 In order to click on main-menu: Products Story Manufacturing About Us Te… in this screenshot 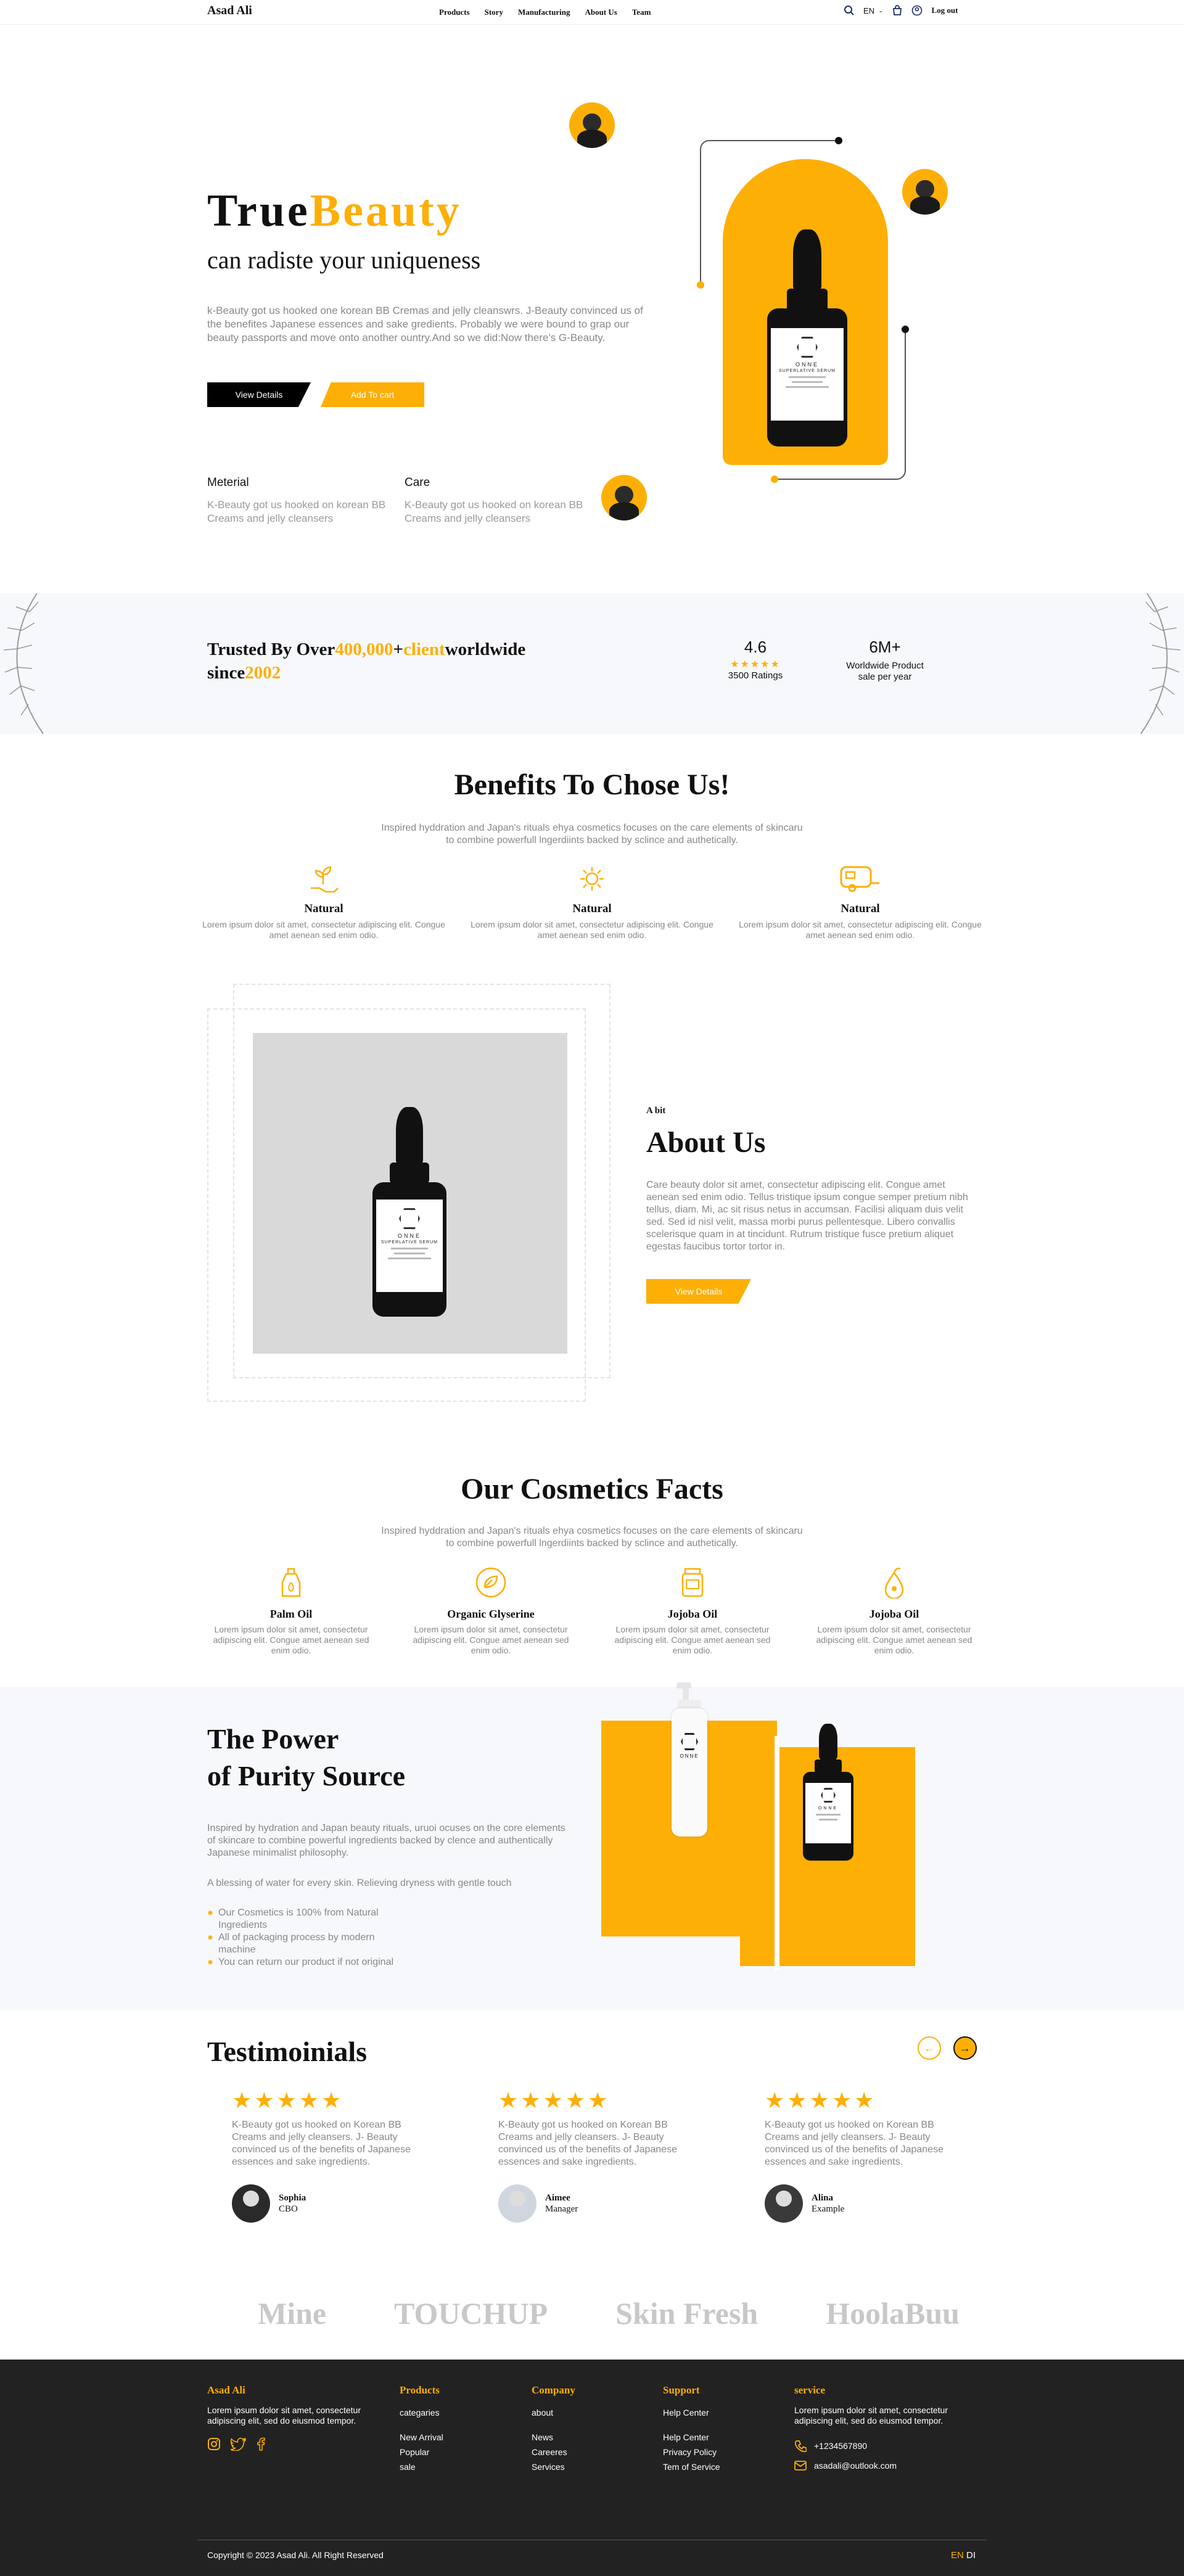, I will do `click(545, 12)`.